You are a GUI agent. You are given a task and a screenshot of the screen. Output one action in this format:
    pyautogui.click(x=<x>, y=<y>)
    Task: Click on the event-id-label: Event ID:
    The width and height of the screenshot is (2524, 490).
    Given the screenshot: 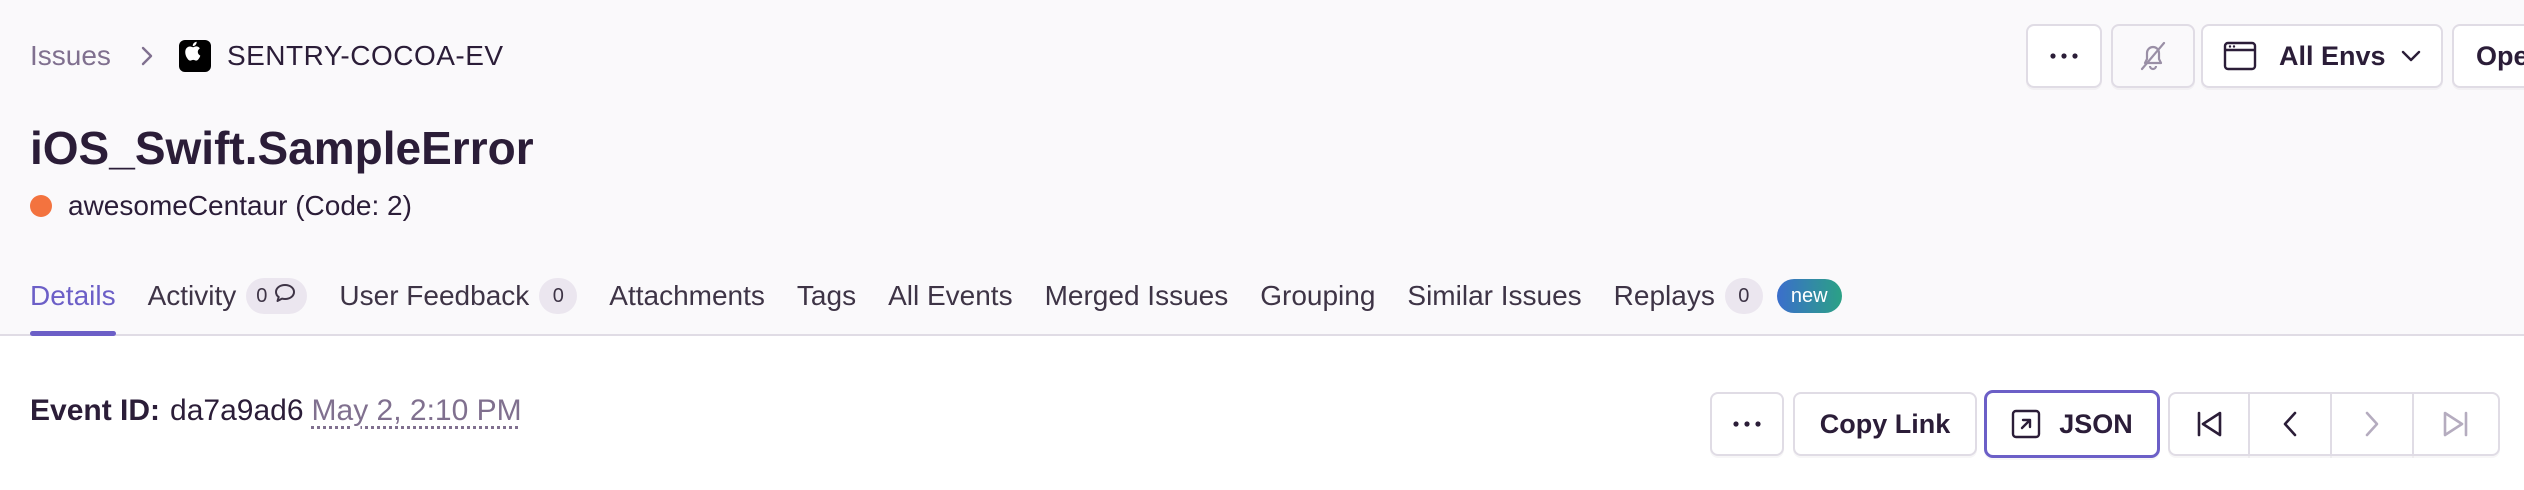 What is the action you would take?
    pyautogui.click(x=95, y=410)
    